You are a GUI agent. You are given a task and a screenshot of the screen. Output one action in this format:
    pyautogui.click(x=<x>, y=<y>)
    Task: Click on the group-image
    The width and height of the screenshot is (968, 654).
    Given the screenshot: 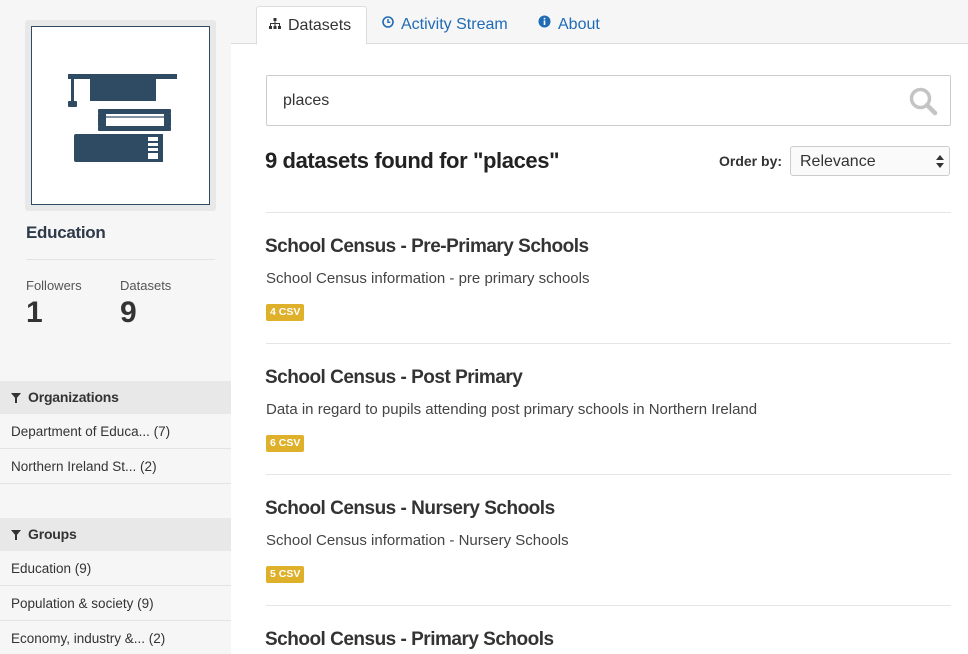 What is the action you would take?
    pyautogui.click(x=120, y=115)
    